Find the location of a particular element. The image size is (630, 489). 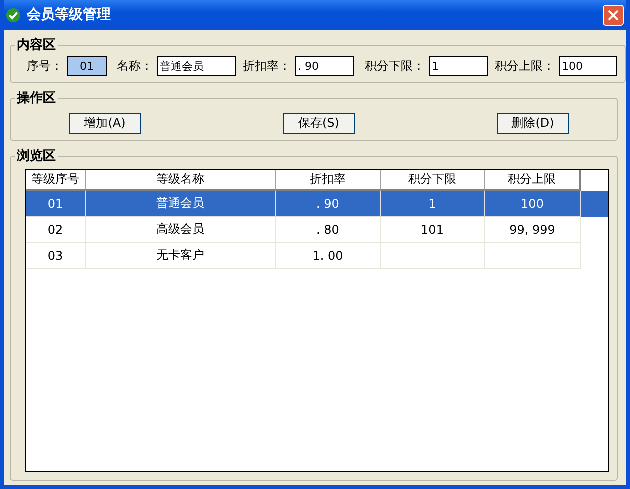

check-icon is located at coordinates (13, 15).